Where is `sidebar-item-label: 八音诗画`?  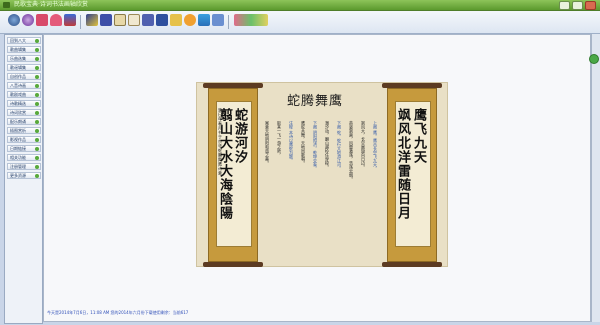 sidebar-item-label: 八音诗画 is located at coordinates (18, 85).